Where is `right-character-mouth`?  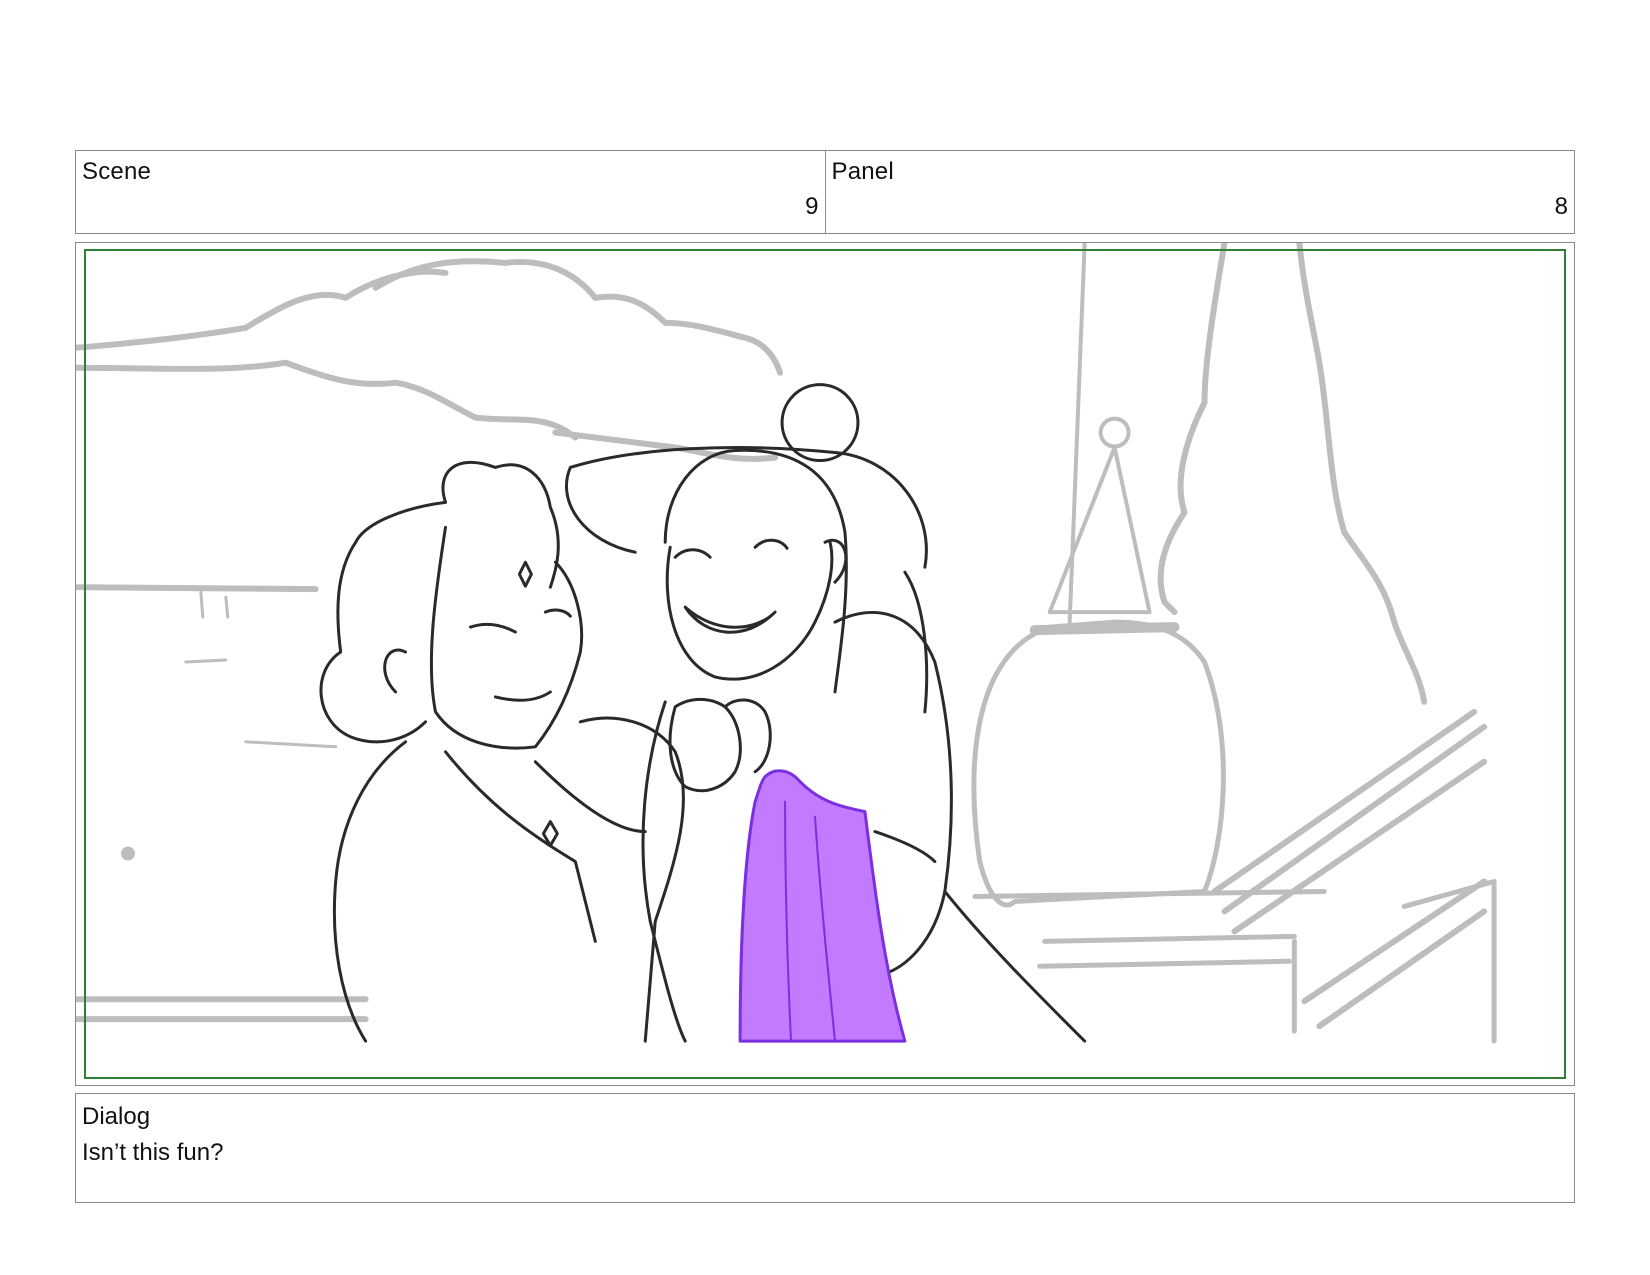
right-character-mouth is located at coordinates (730, 619).